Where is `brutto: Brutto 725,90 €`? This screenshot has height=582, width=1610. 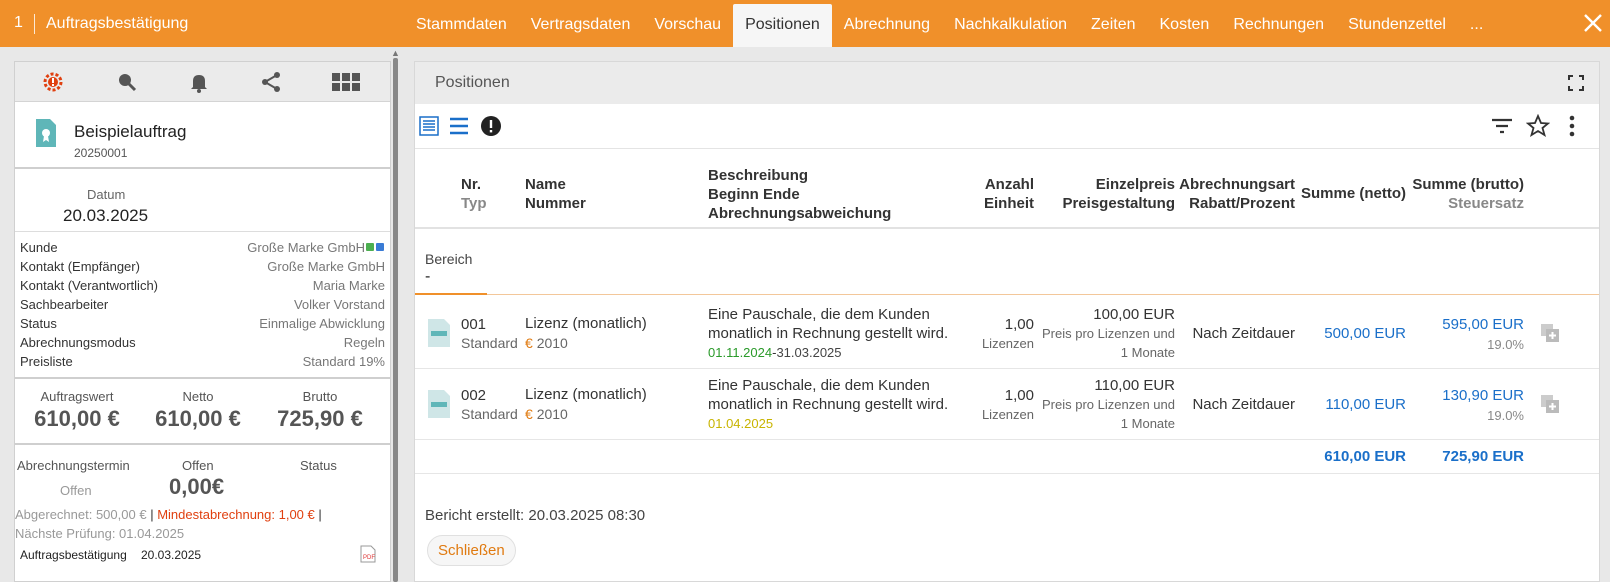 brutto: Brutto 725,90 € is located at coordinates (320, 405).